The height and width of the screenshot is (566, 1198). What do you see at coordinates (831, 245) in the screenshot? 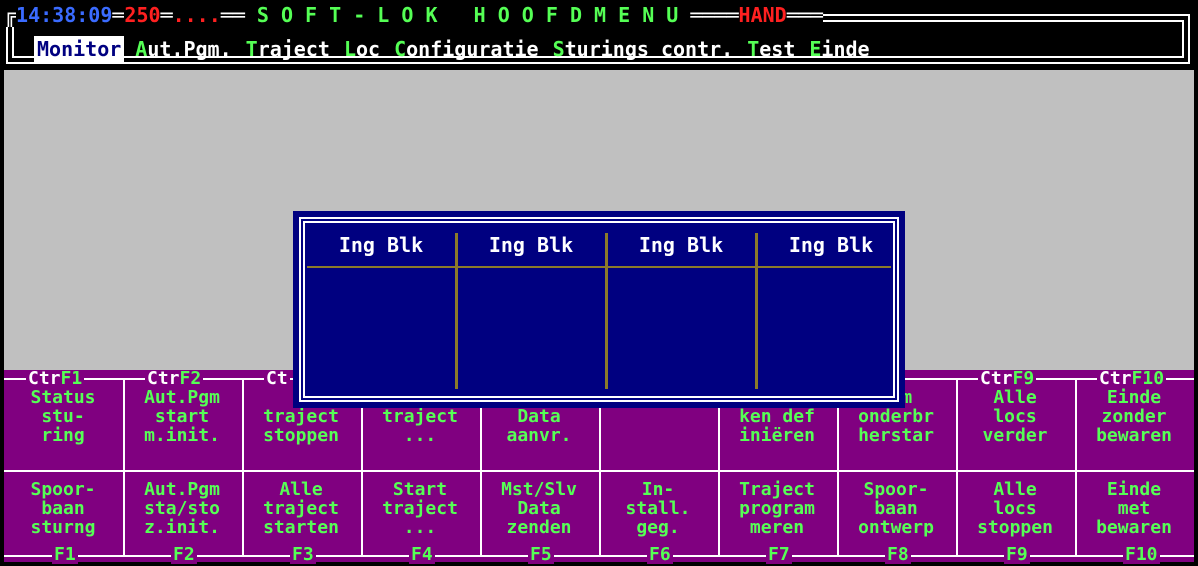
I see `column-header: Ing Blk` at bounding box center [831, 245].